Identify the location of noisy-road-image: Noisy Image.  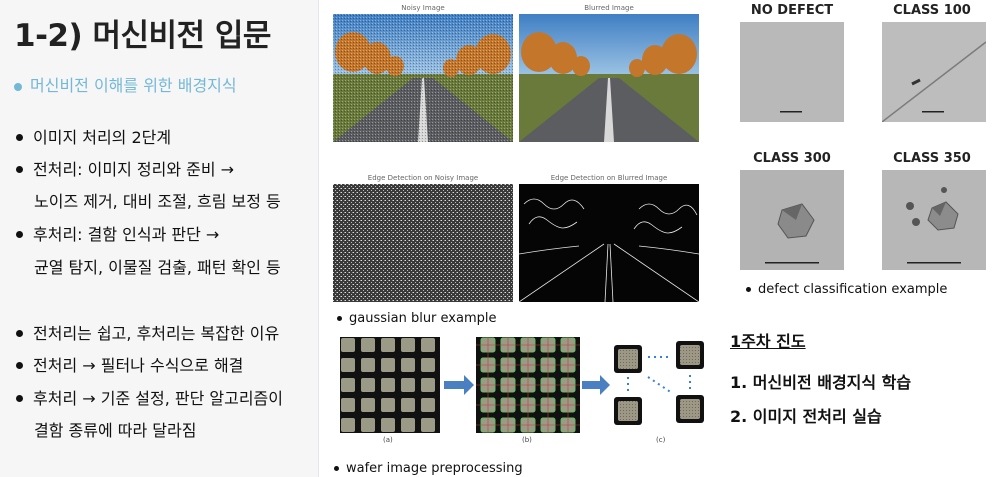
(423, 73).